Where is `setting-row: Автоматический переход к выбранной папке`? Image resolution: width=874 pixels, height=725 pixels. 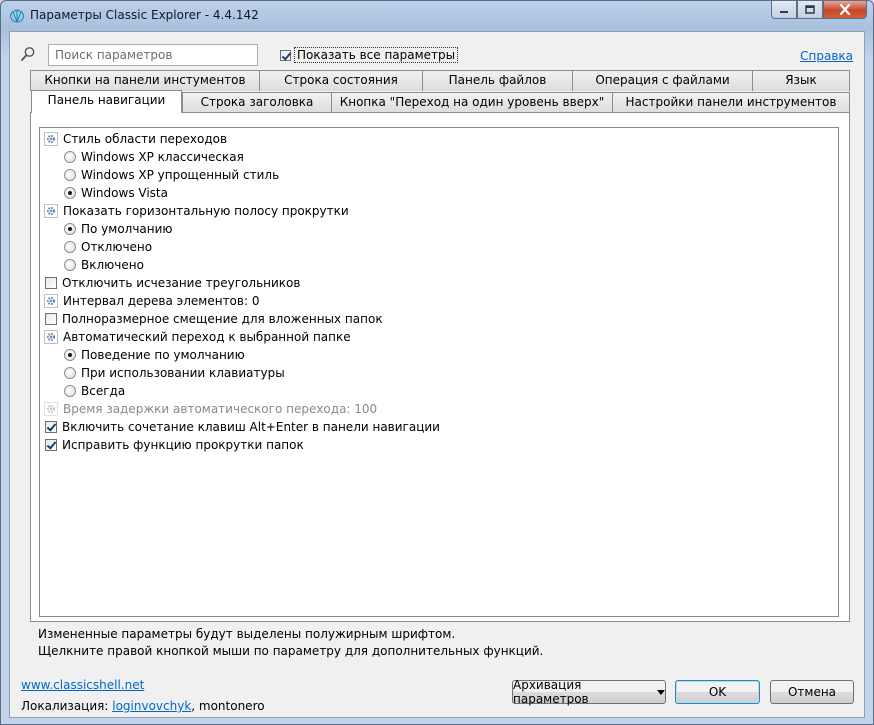
setting-row: Автоматический переход к выбранной папке is located at coordinates (197, 337).